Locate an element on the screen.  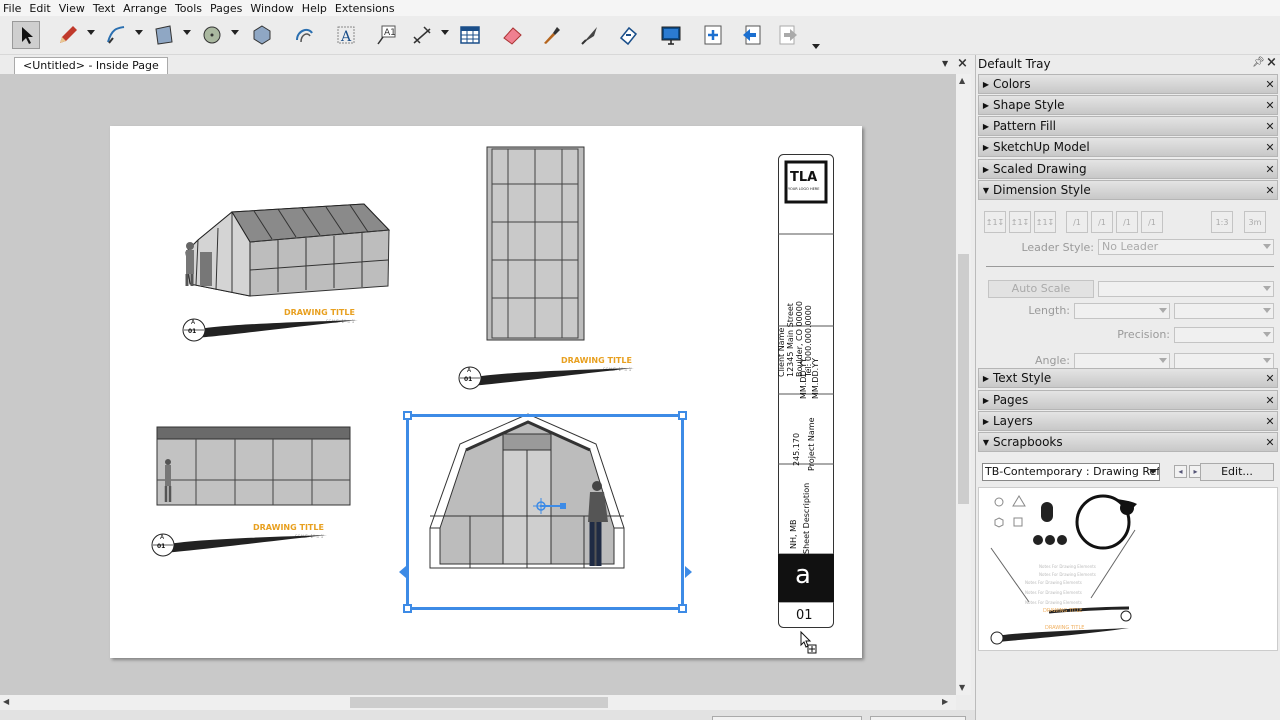
dim-align-3-button: ∕1 is located at coordinates (1127, 222).